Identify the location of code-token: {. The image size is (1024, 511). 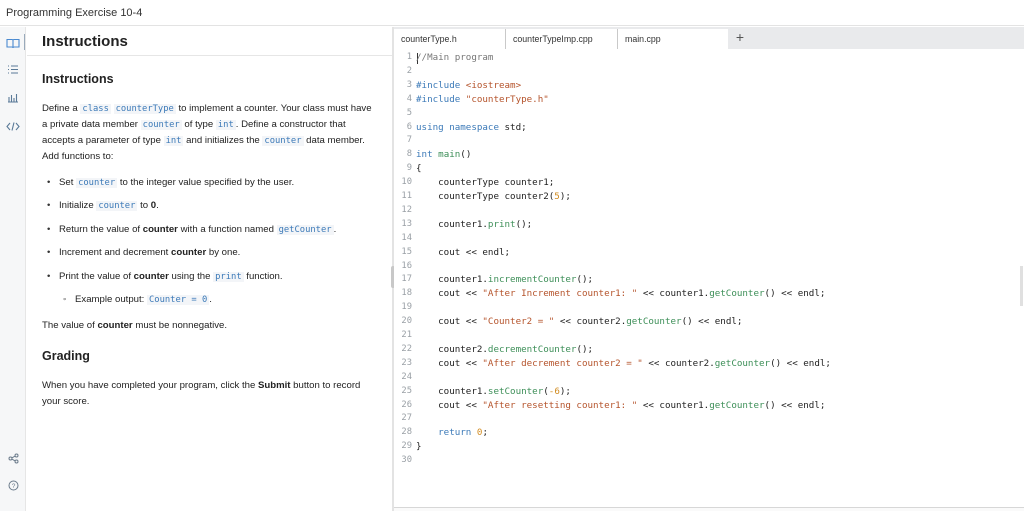
(419, 169).